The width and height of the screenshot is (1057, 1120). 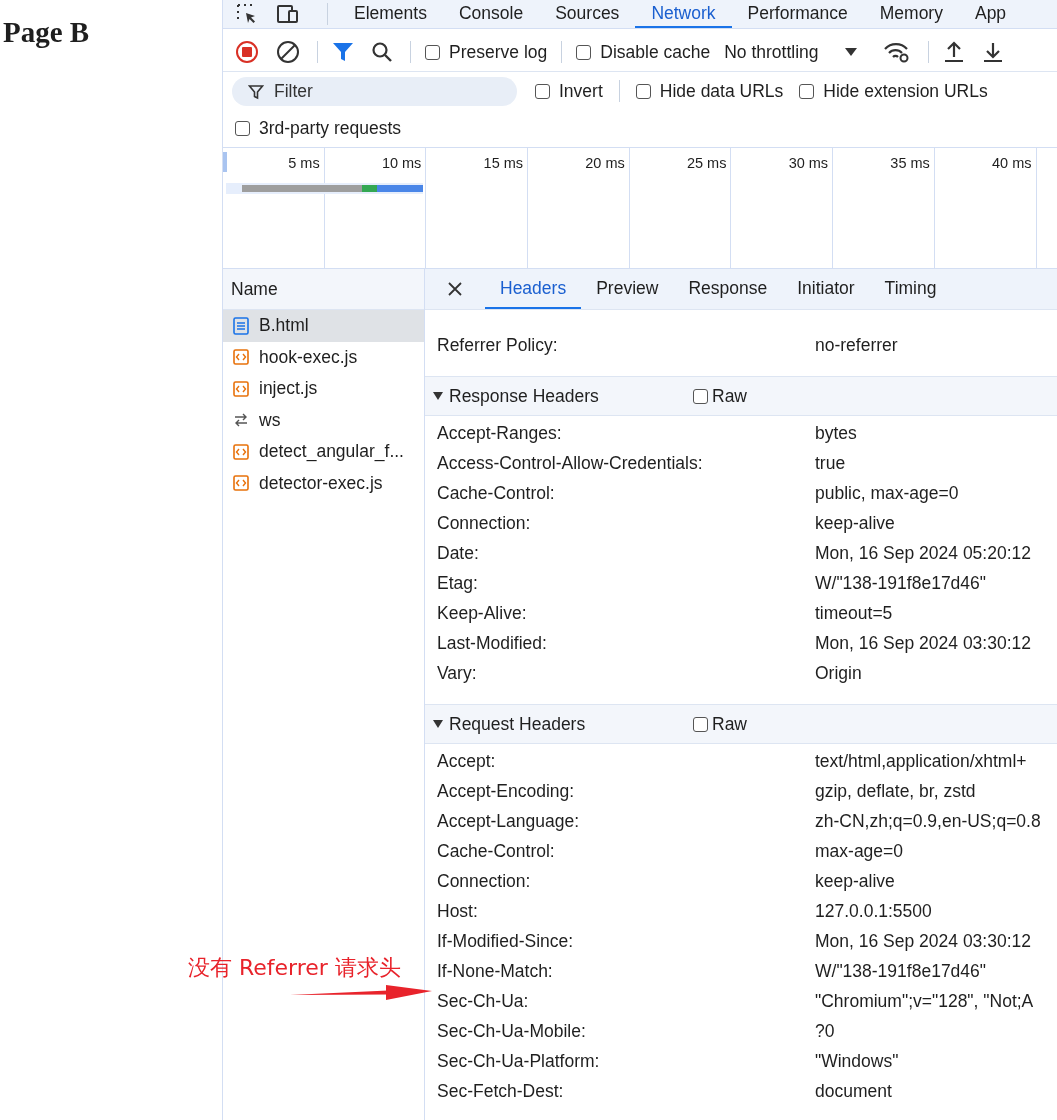 I want to click on header-name: Sec-Ch-Ua-Platform:, so click(x=519, y=1061).